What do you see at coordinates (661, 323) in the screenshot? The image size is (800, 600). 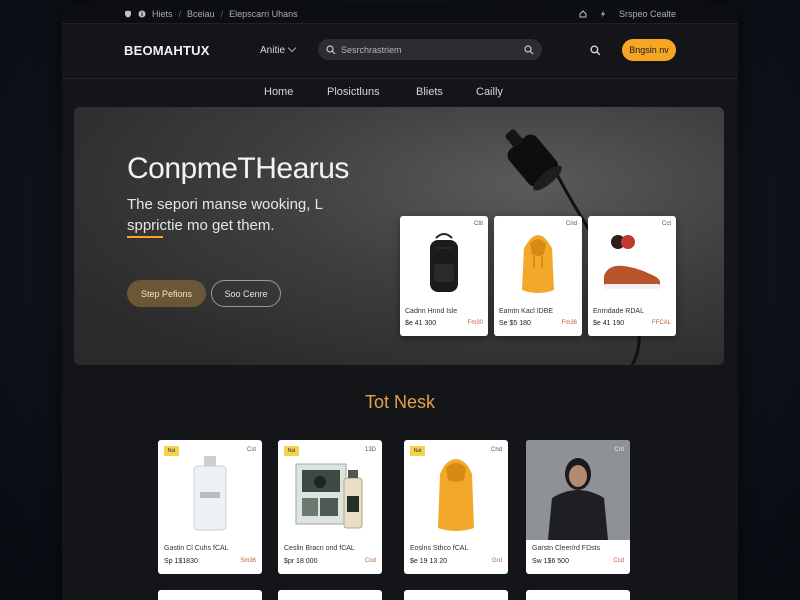 I see `product-old-price: FFCAL` at bounding box center [661, 323].